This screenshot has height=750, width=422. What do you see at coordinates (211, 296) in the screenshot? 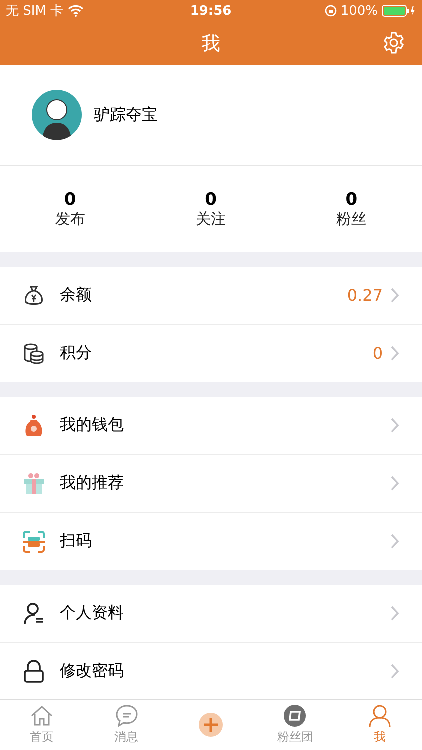
I see `menu-row: 余额 0.27` at bounding box center [211, 296].